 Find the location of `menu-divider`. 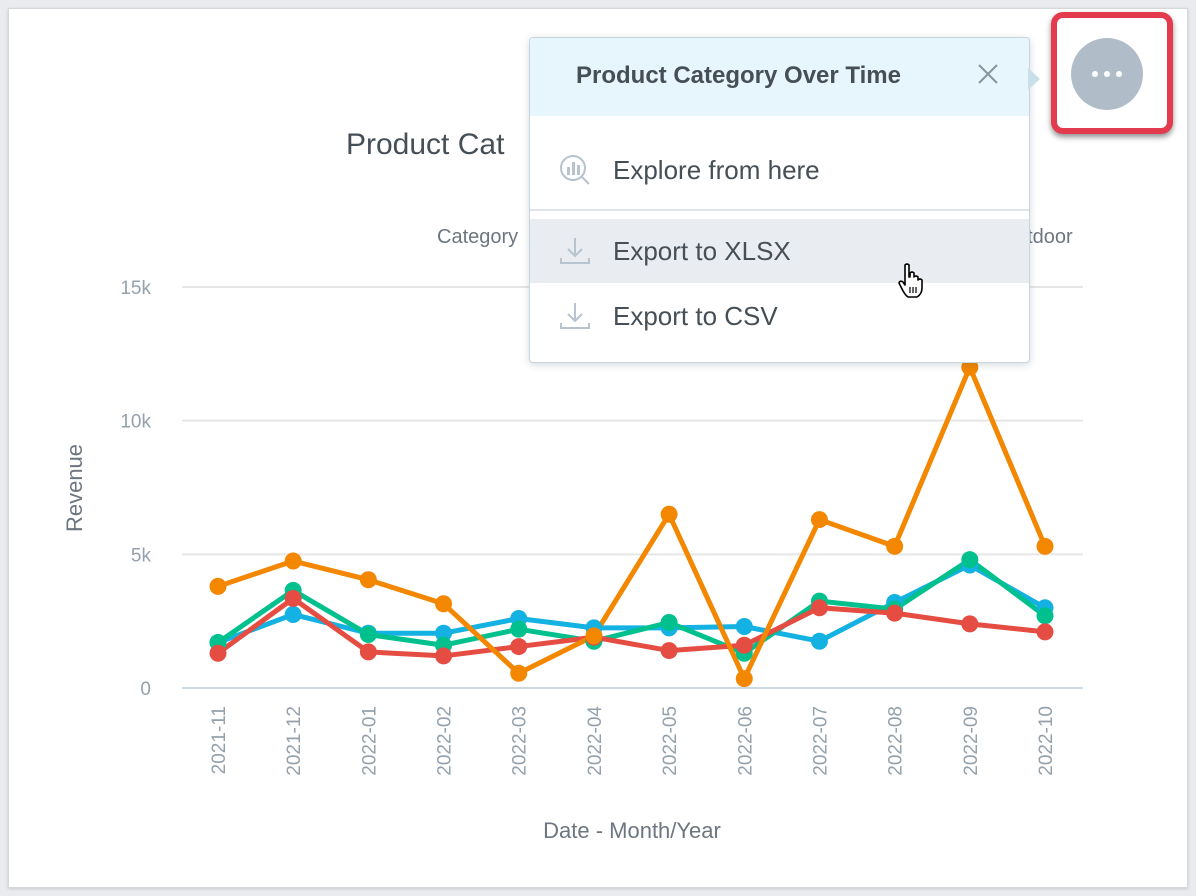

menu-divider is located at coordinates (779, 210).